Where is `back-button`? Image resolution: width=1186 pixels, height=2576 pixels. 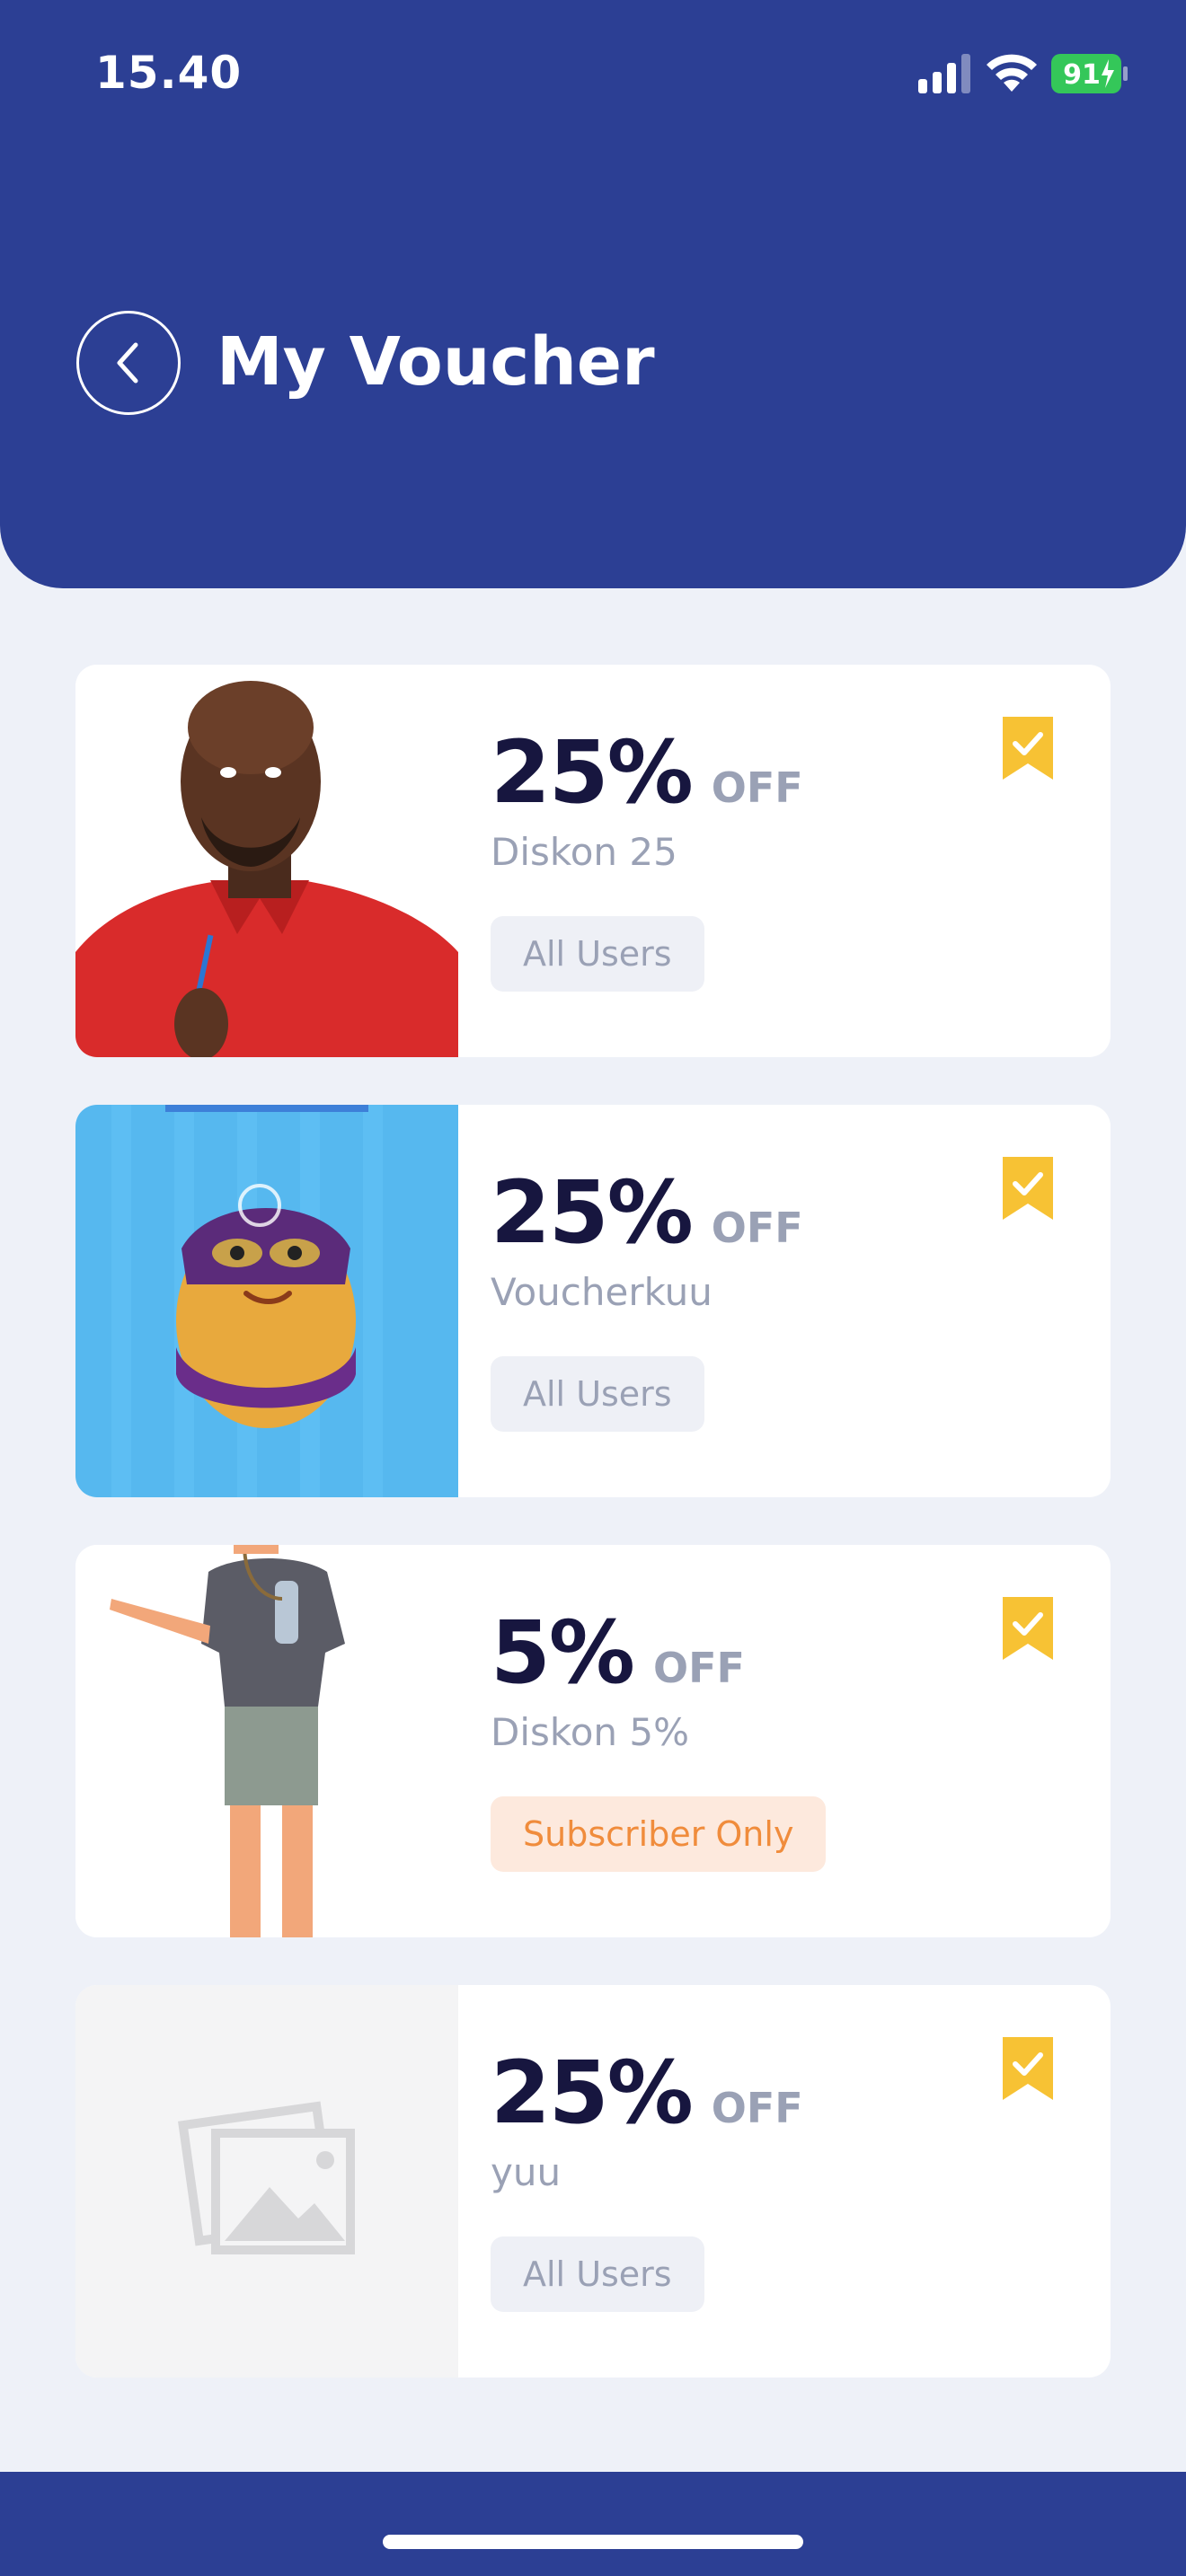 back-button is located at coordinates (128, 363).